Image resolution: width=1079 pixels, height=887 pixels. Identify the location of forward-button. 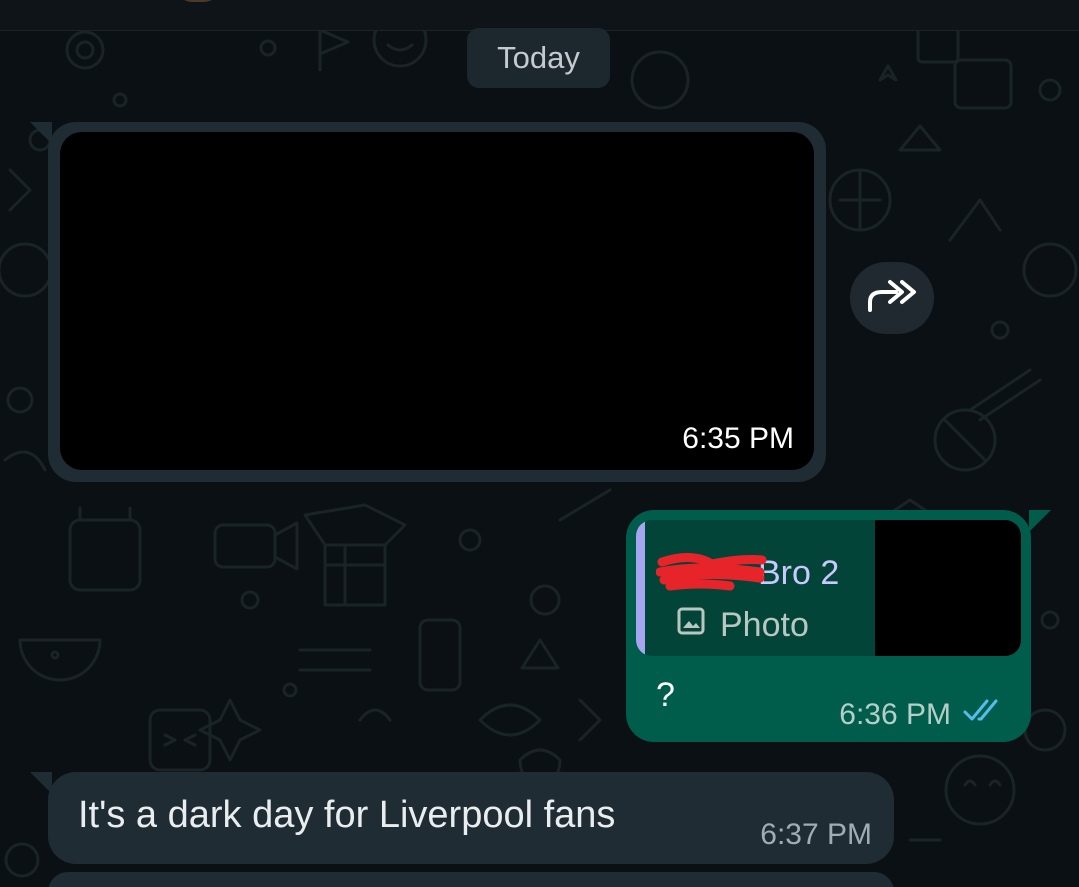
(892, 298).